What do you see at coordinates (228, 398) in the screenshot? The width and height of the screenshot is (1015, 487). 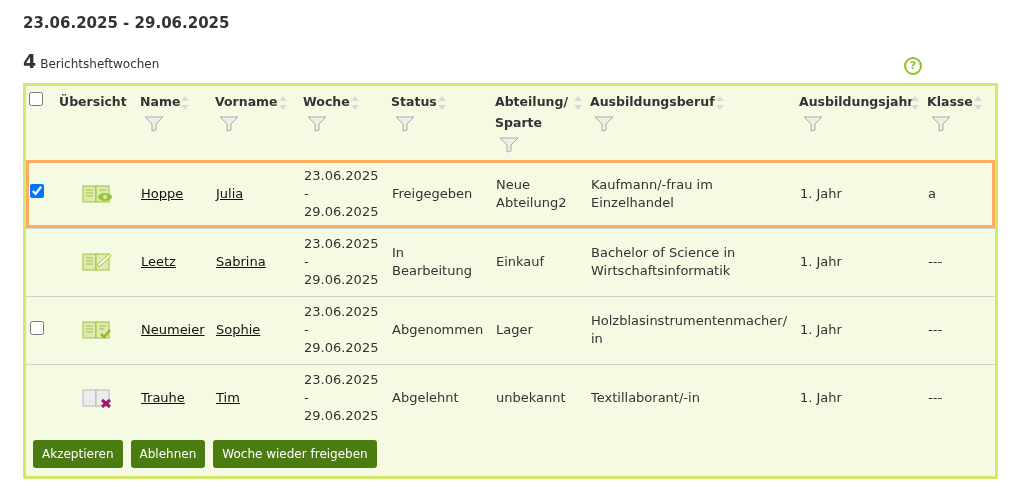 I see `first-name-link: Tim` at bounding box center [228, 398].